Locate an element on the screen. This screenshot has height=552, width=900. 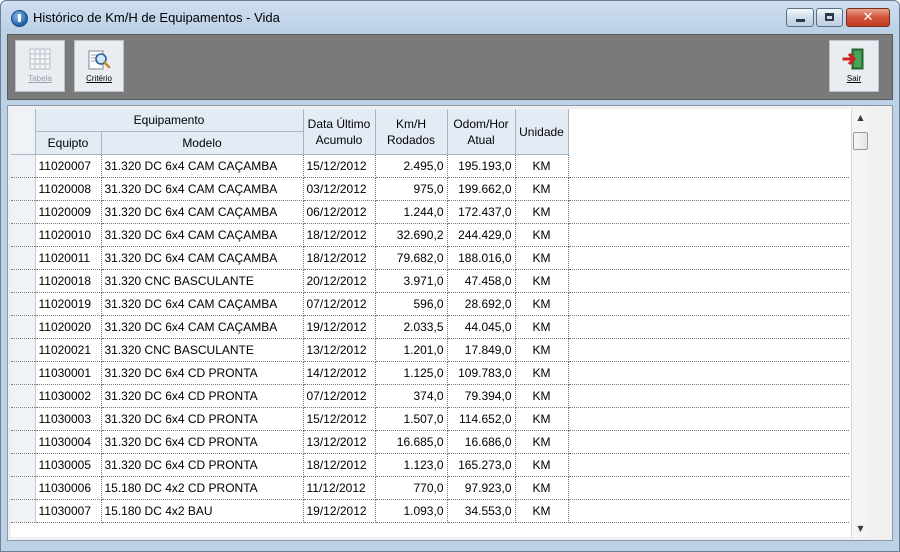
cell-data: 15/12/2012 is located at coordinates (339, 419).